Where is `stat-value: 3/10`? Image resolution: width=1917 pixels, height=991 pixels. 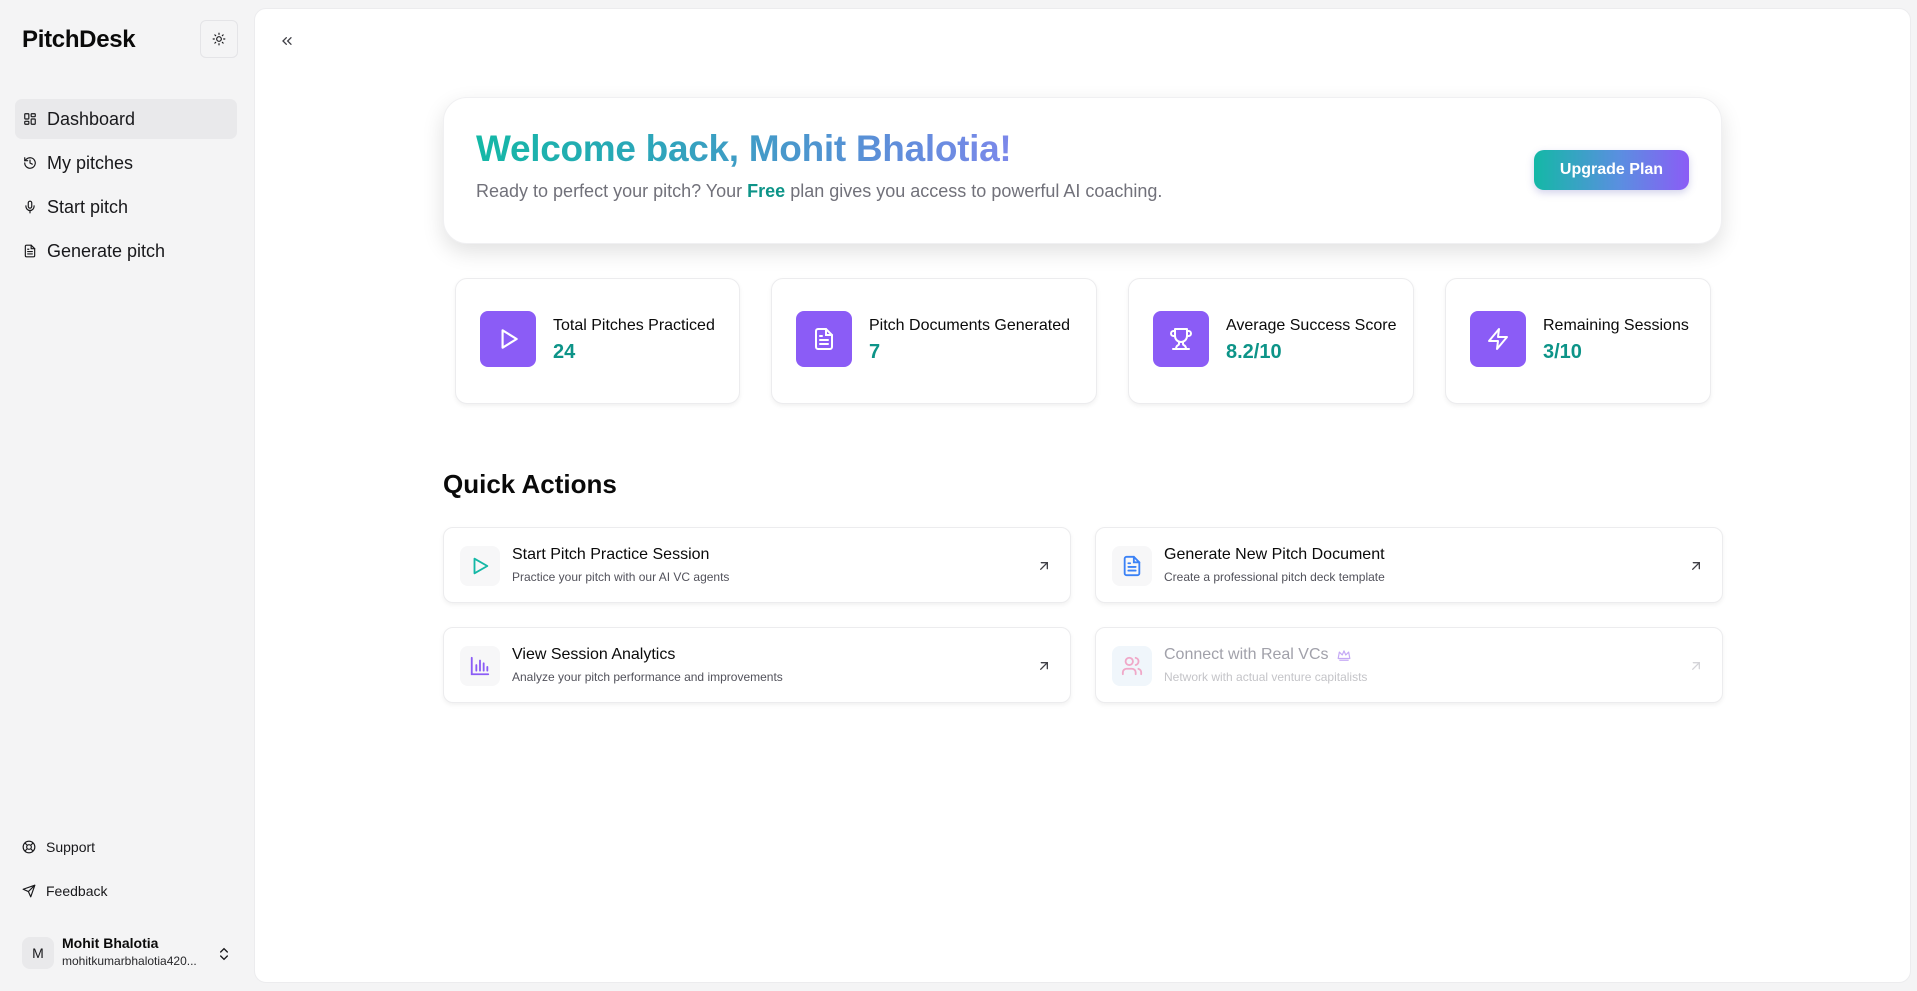 stat-value: 3/10 is located at coordinates (1562, 352).